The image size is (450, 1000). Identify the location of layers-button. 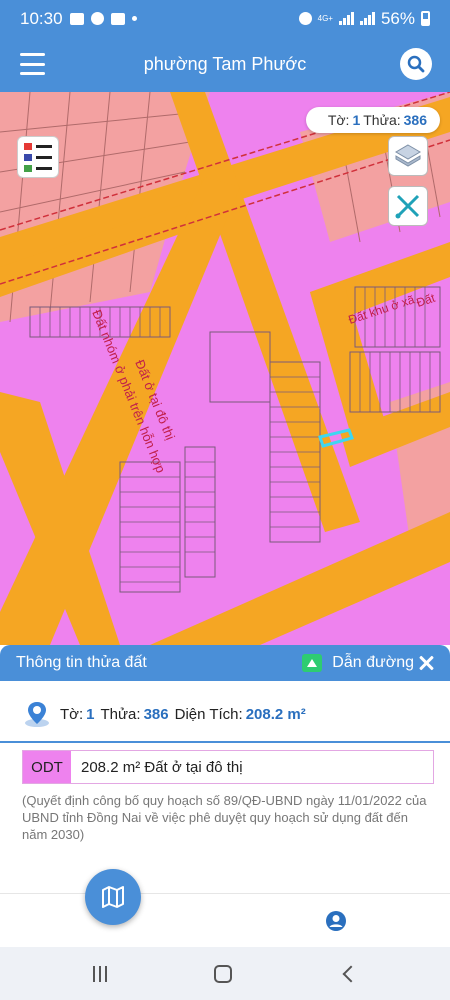
(408, 156).